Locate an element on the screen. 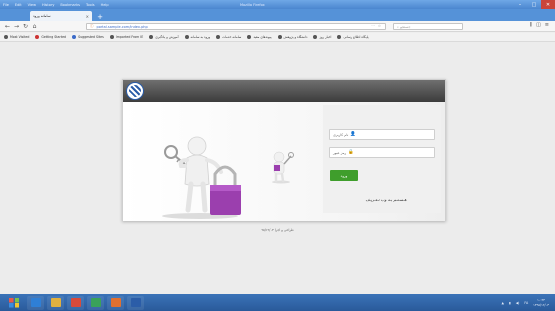 Image resolution: width=555 pixels, height=311 pixels. tray-arrow-icon: ▲ is located at coordinates (502, 303).